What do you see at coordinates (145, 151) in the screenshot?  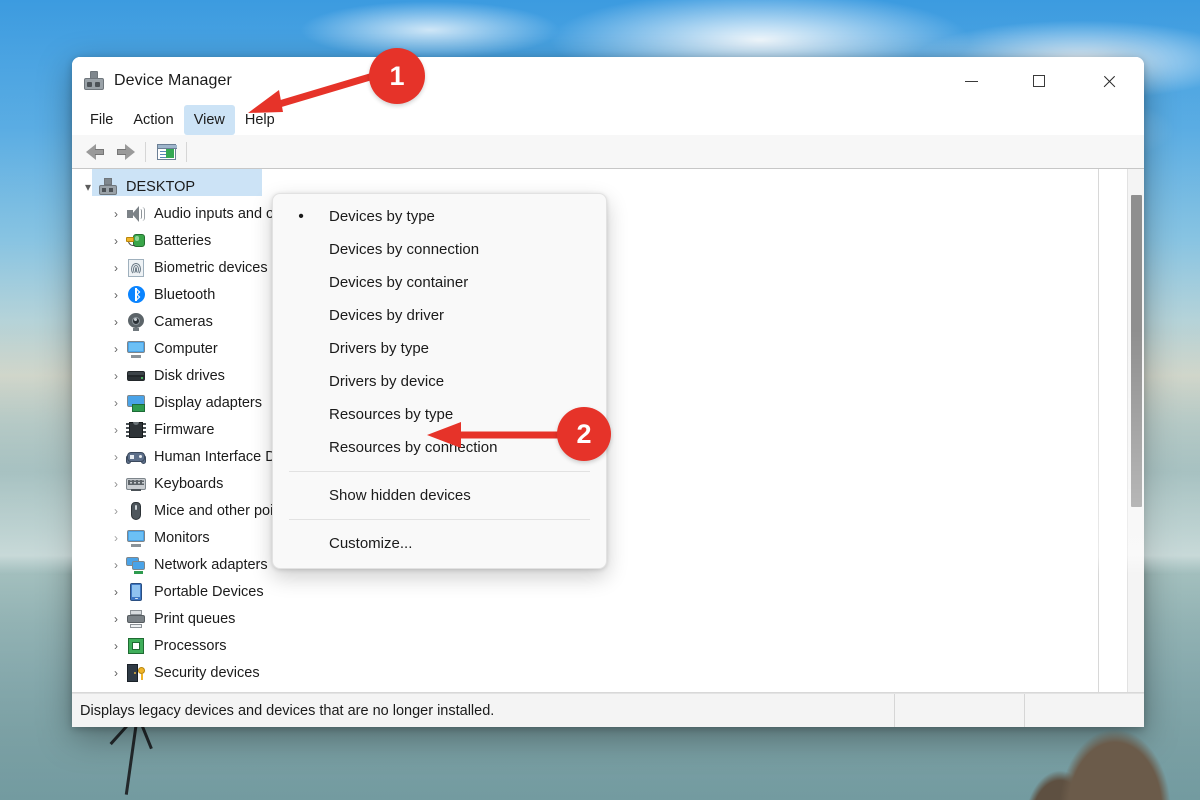 I see `toolbar-separator` at bounding box center [145, 151].